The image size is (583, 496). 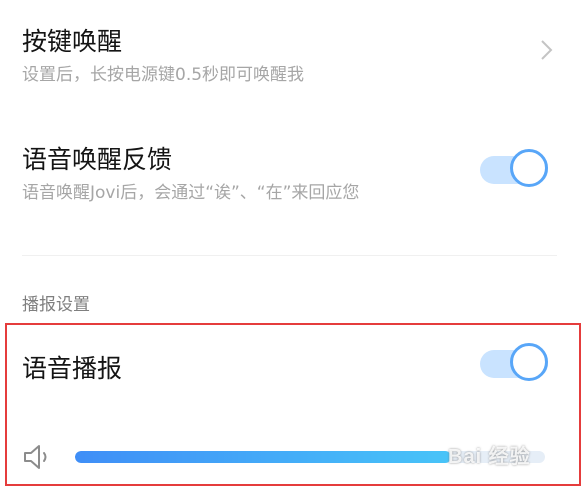 I want to click on volume-slider-fill, so click(x=263, y=457).